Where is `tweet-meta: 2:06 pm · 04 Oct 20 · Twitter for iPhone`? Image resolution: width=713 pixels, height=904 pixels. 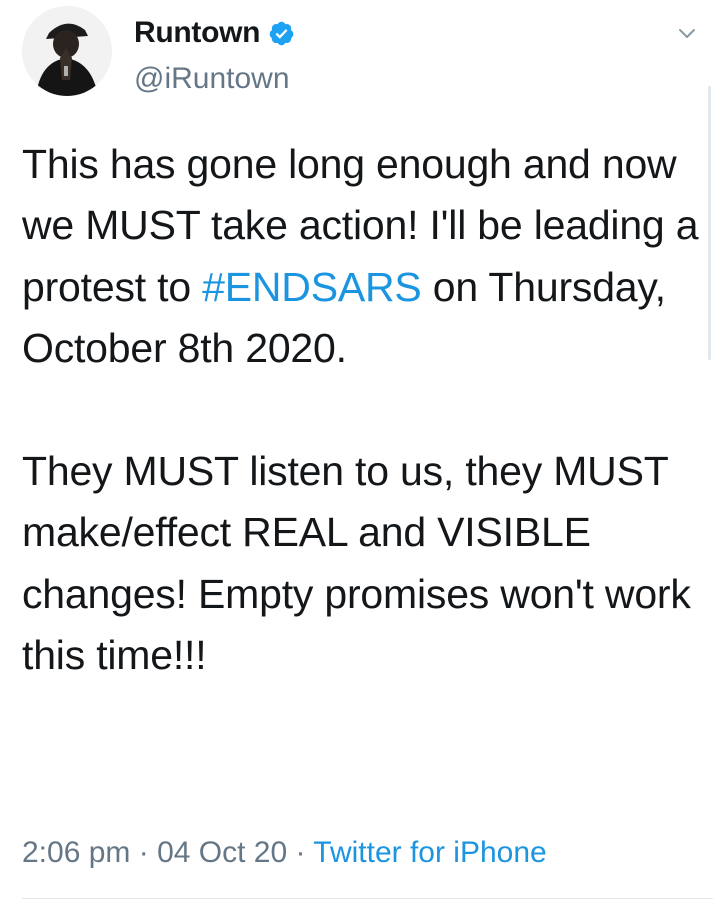
tweet-meta: 2:06 pm · 04 Oct 20 · Twitter for iPhone is located at coordinates (284, 853).